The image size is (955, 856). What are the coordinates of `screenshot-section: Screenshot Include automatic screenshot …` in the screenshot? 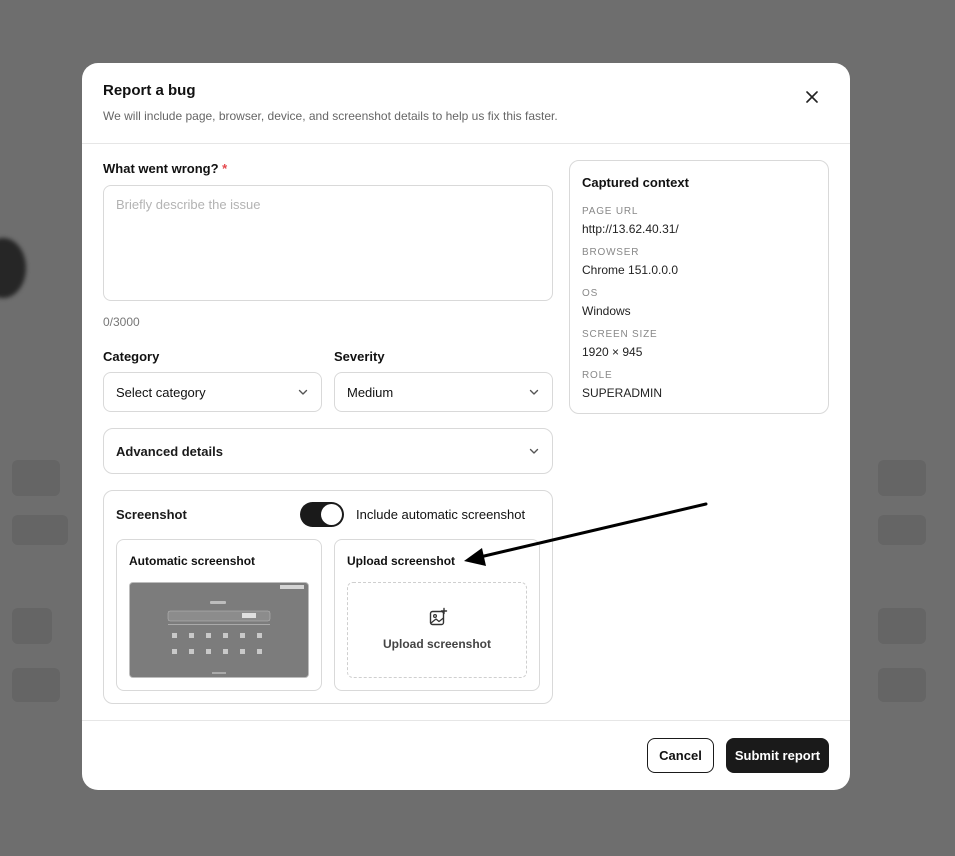 It's located at (328, 597).